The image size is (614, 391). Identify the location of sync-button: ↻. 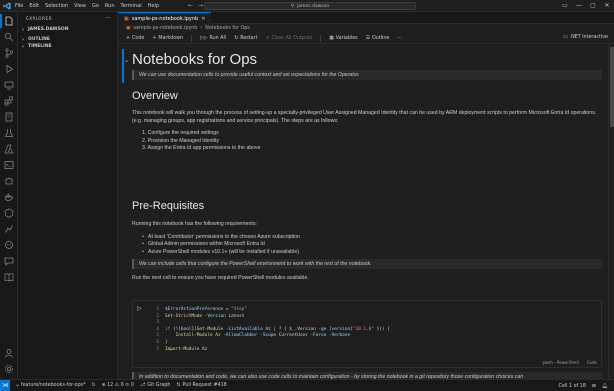
(94, 385).